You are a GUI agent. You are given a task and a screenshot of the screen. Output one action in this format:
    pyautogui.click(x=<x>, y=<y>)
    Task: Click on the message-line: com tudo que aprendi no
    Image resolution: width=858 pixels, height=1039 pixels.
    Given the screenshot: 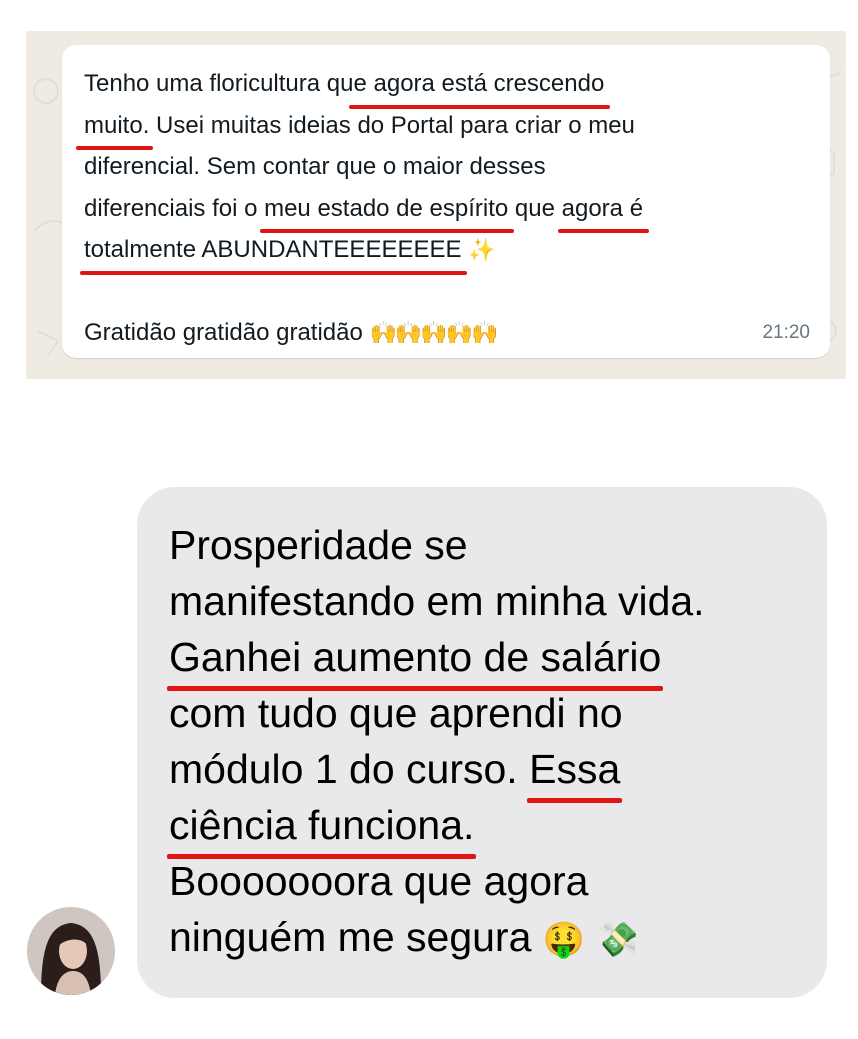 What is the action you would take?
    pyautogui.click(x=396, y=713)
    